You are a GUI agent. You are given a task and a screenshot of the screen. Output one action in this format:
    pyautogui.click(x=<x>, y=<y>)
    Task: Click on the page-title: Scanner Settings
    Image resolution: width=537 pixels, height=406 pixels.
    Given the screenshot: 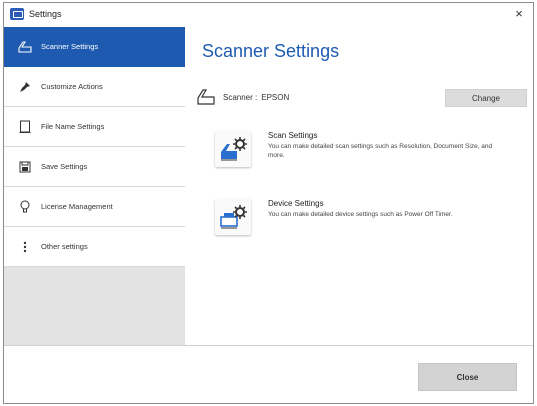 What is the action you would take?
    pyautogui.click(x=271, y=51)
    